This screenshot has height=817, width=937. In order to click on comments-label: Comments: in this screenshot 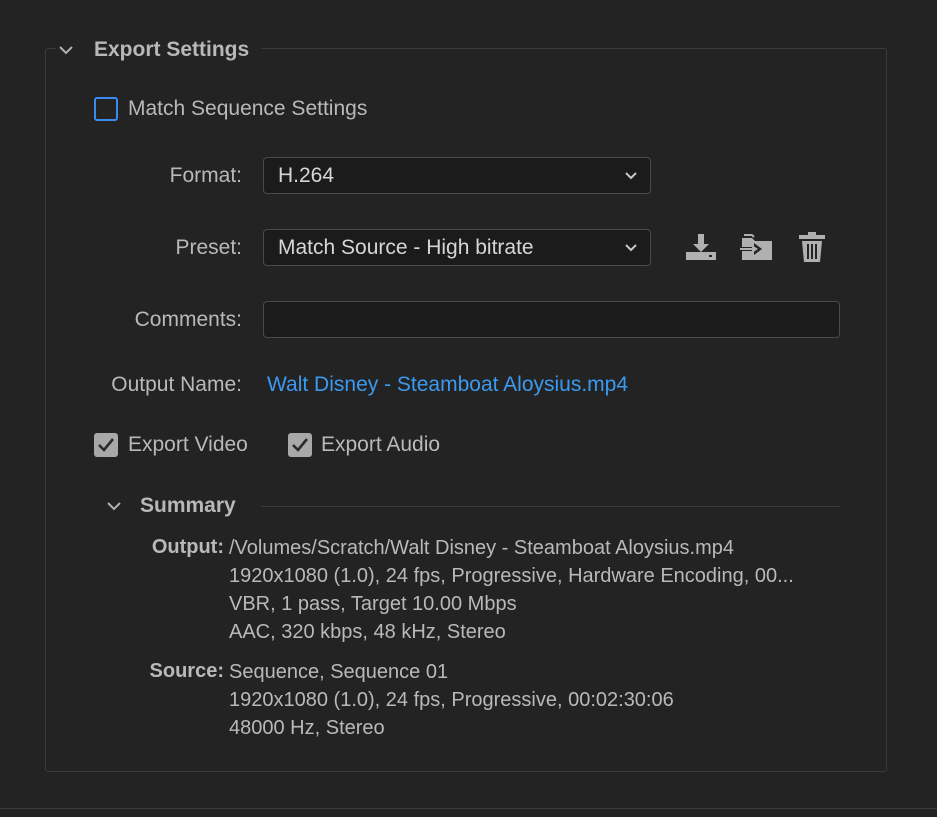, I will do `click(188, 319)`.